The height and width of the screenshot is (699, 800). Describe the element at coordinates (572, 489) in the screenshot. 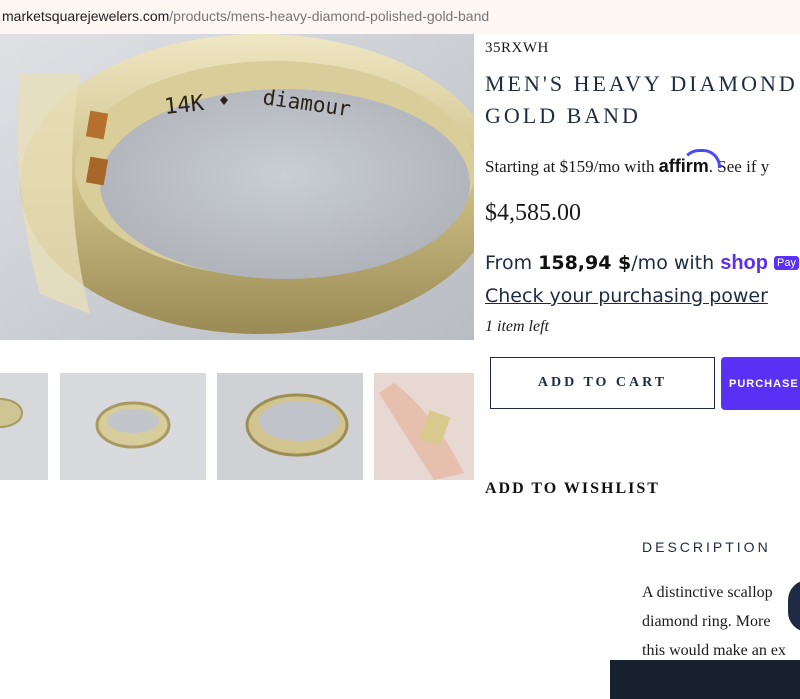

I see `add-to-wishlist-button: ADD TO WISHLIST` at that location.